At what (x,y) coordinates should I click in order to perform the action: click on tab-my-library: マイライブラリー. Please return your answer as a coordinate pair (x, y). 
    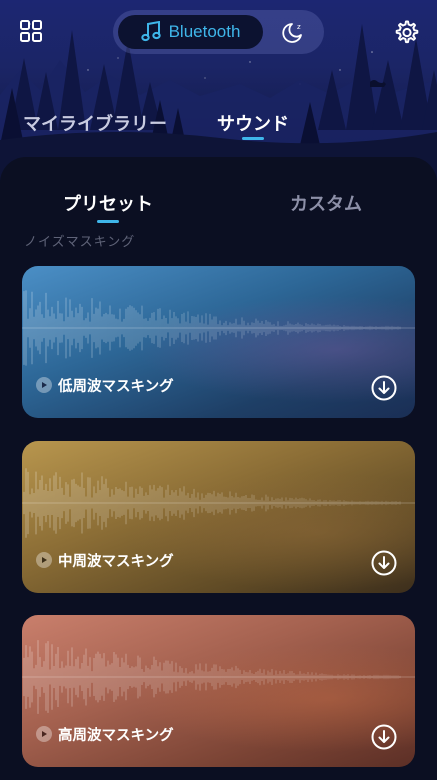
    Looking at the image, I should click on (95, 123).